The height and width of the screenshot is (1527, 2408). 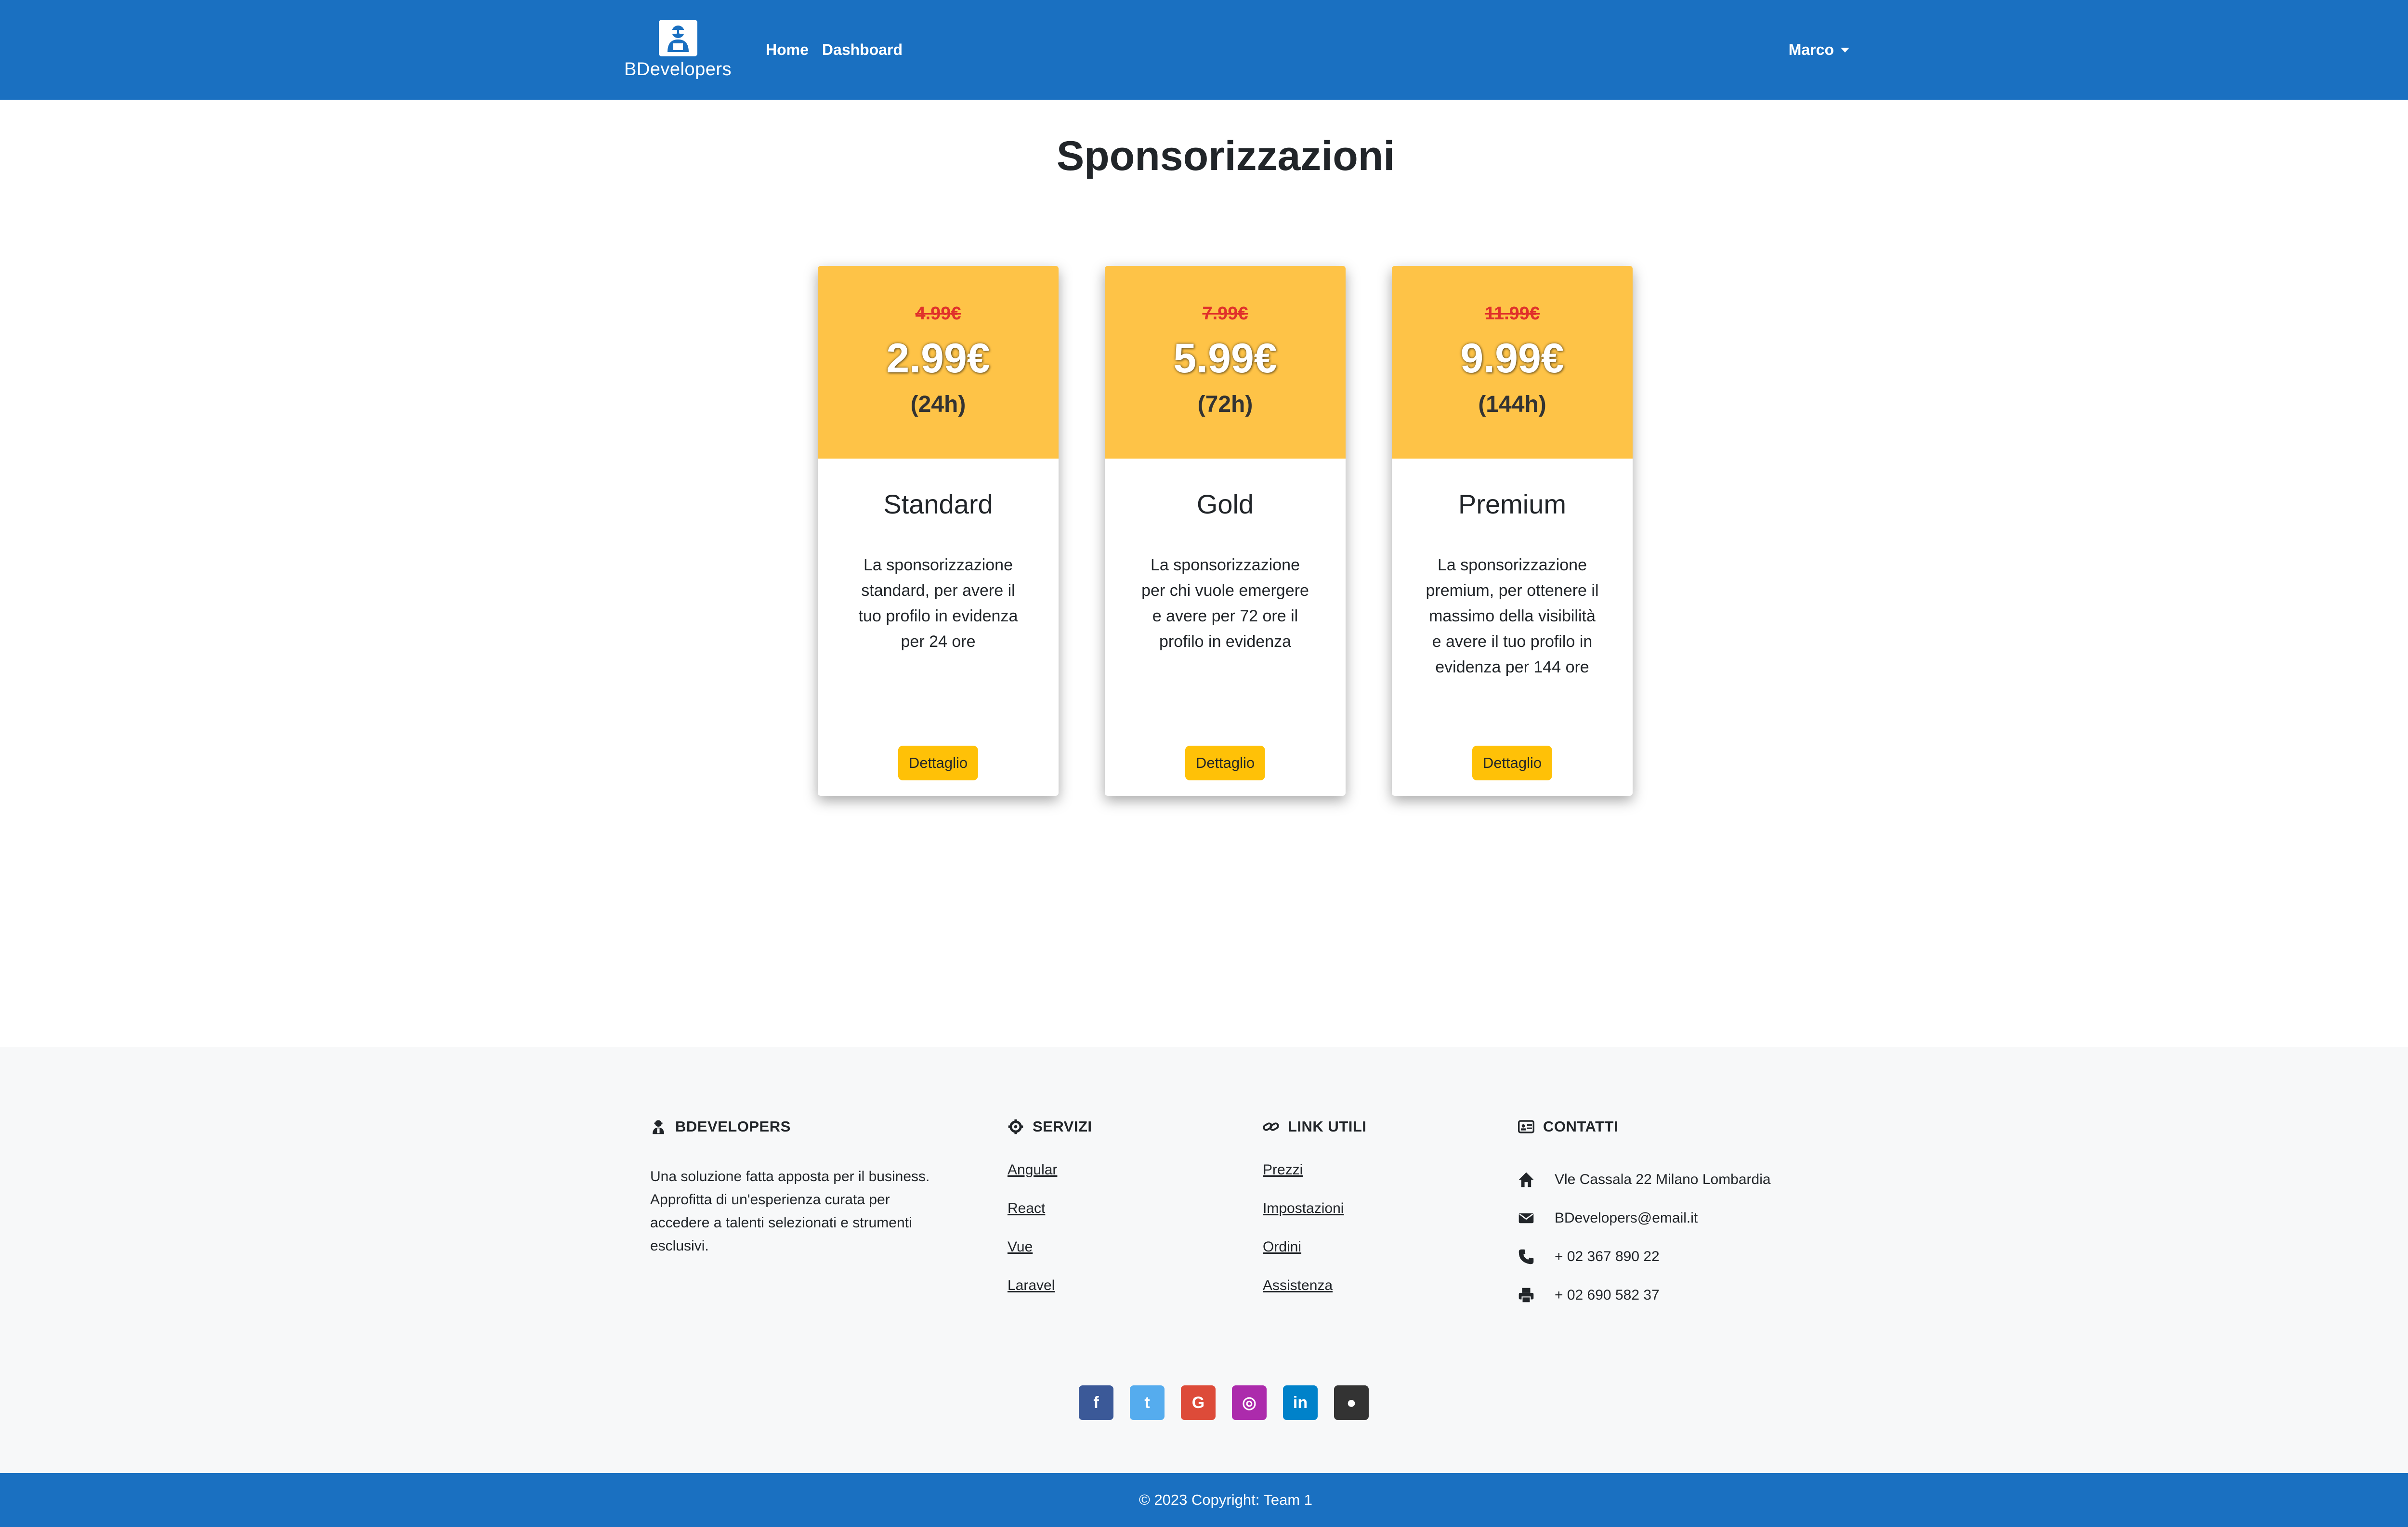 I want to click on detail-button-standard: Dettaglio, so click(x=938, y=763).